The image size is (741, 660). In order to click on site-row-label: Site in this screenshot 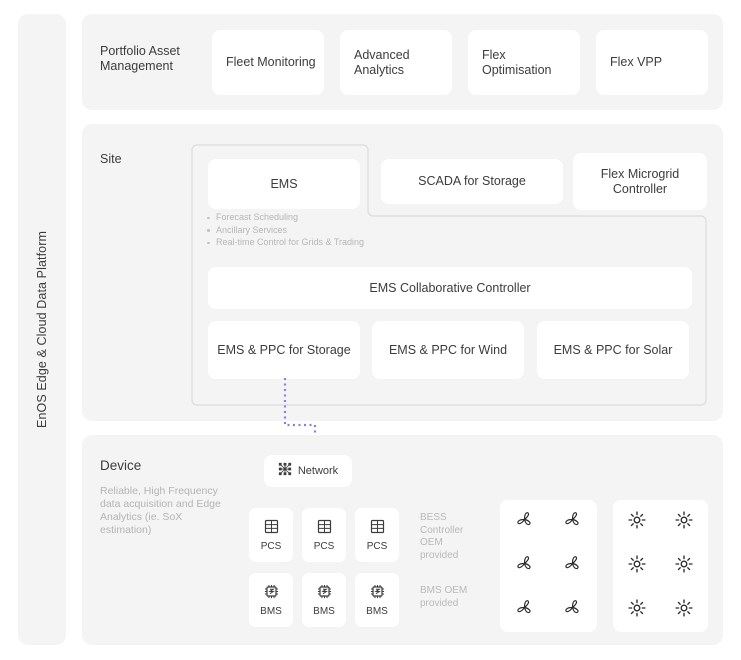, I will do `click(111, 159)`.